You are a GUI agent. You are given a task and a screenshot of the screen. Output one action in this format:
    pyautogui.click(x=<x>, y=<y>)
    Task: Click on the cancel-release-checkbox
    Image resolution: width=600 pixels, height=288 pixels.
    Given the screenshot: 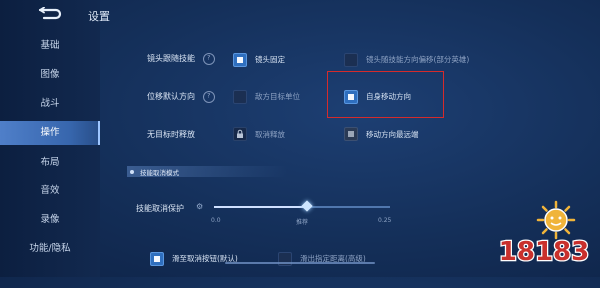 What is the action you would take?
    pyautogui.click(x=240, y=134)
    